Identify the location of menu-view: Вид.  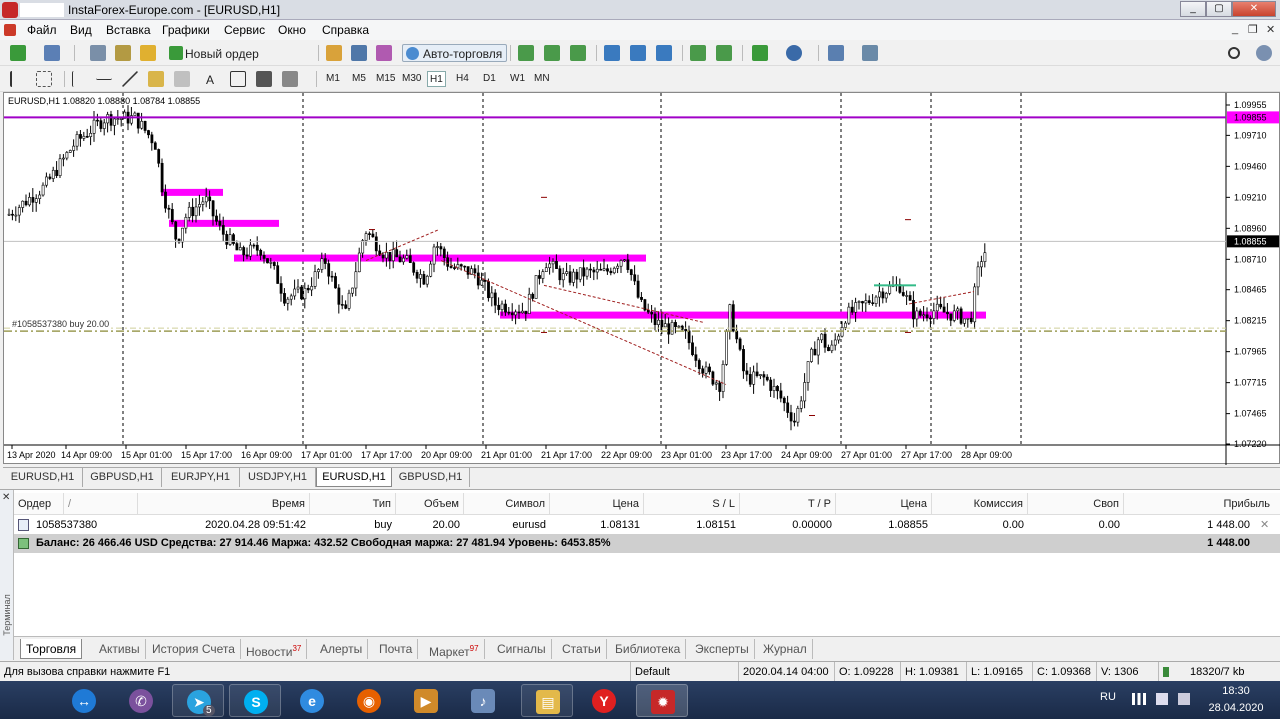
(81, 30).